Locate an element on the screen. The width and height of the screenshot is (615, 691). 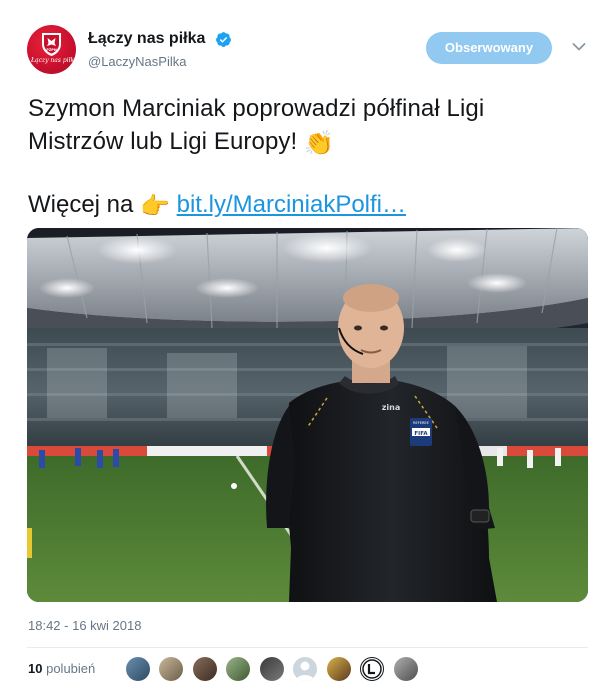
verified-badge-icon is located at coordinates (223, 39).